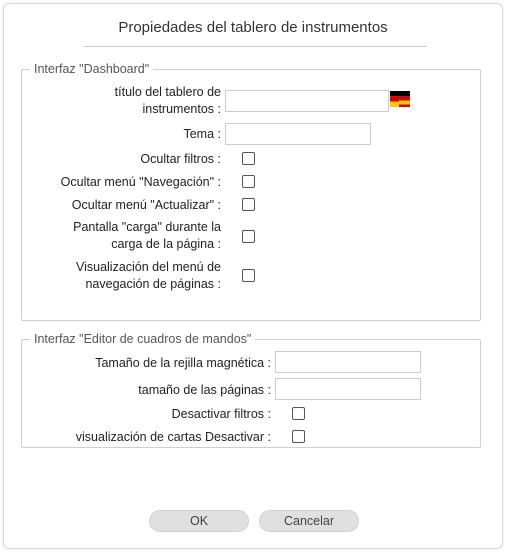 The width and height of the screenshot is (507, 554). What do you see at coordinates (400, 99) in the screenshot?
I see `language-flag-icon` at bounding box center [400, 99].